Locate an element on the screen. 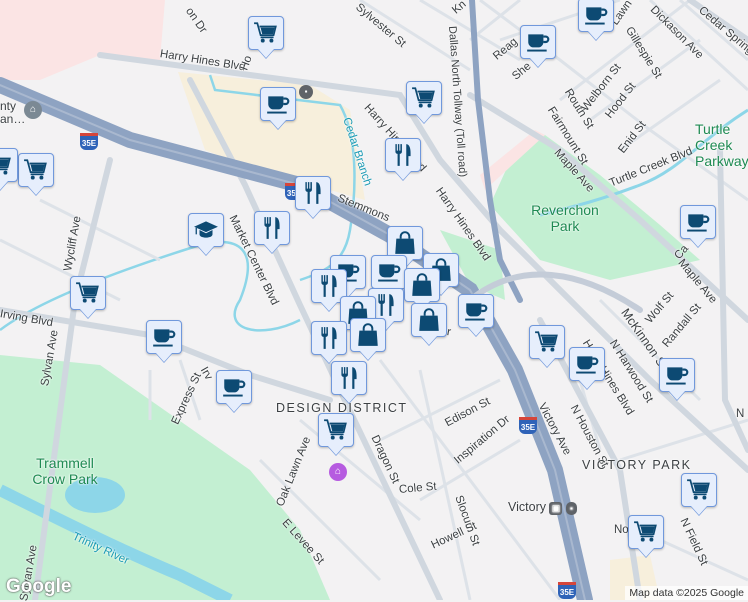  map-attribution: Map data ©2025 Google is located at coordinates (686, 593).